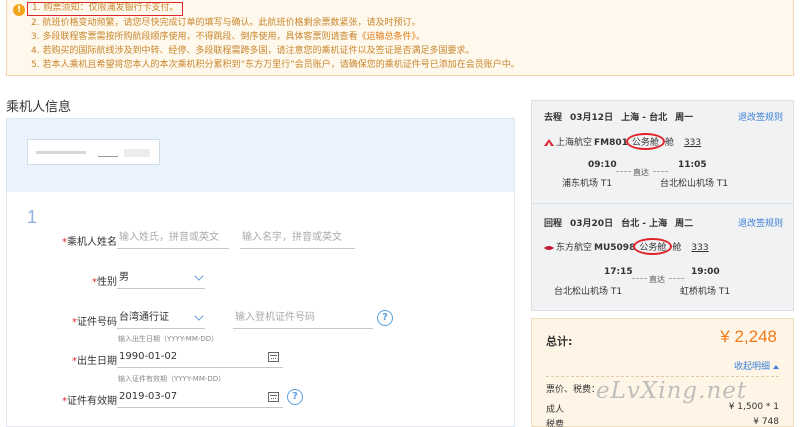 Image resolution: width=800 pixels, height=427 pixels. I want to click on departure-time: 09:10, so click(602, 165).